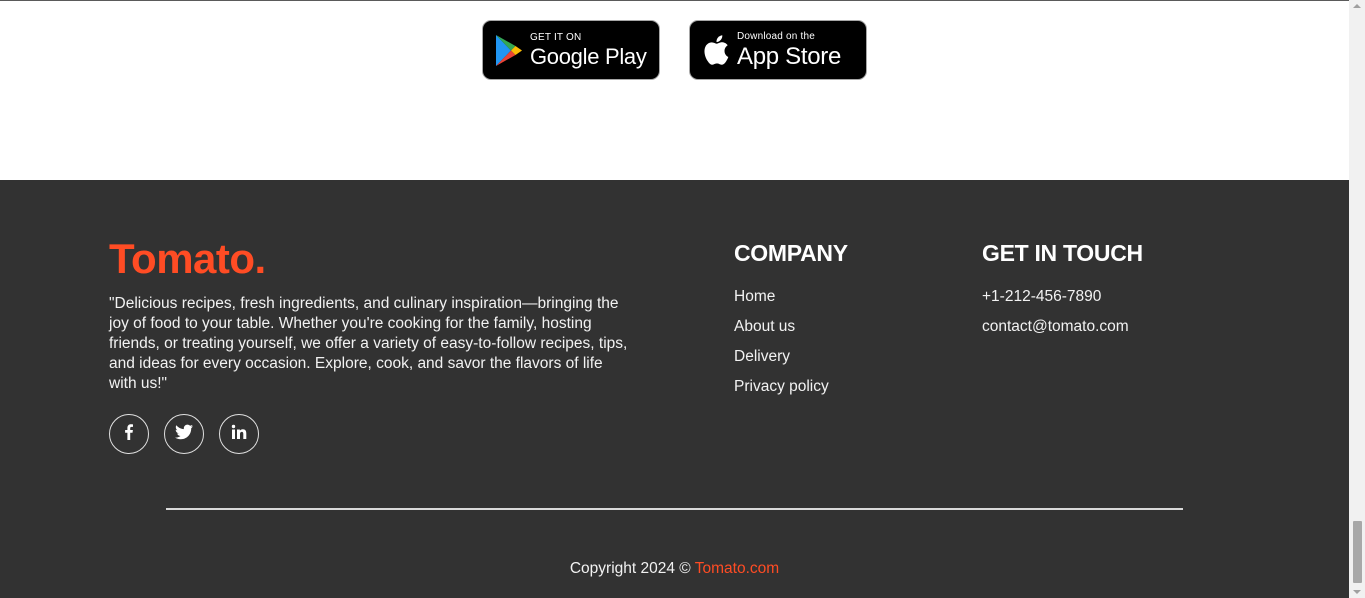 Image resolution: width=1365 pixels, height=598 pixels. I want to click on google-play-small-text: GET IT ON, so click(556, 37).